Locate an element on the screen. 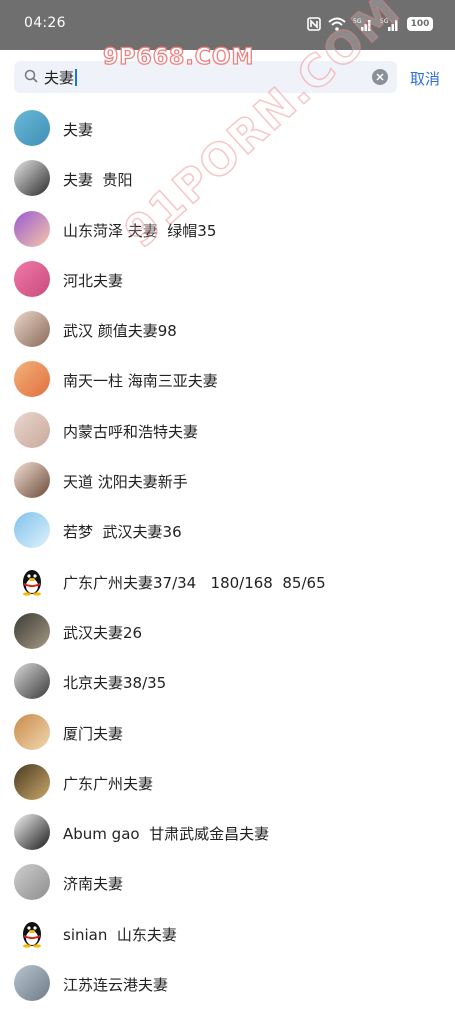 The image size is (455, 1009). contact-name: 南天一柱 海南三亚夫妻 is located at coordinates (140, 381).